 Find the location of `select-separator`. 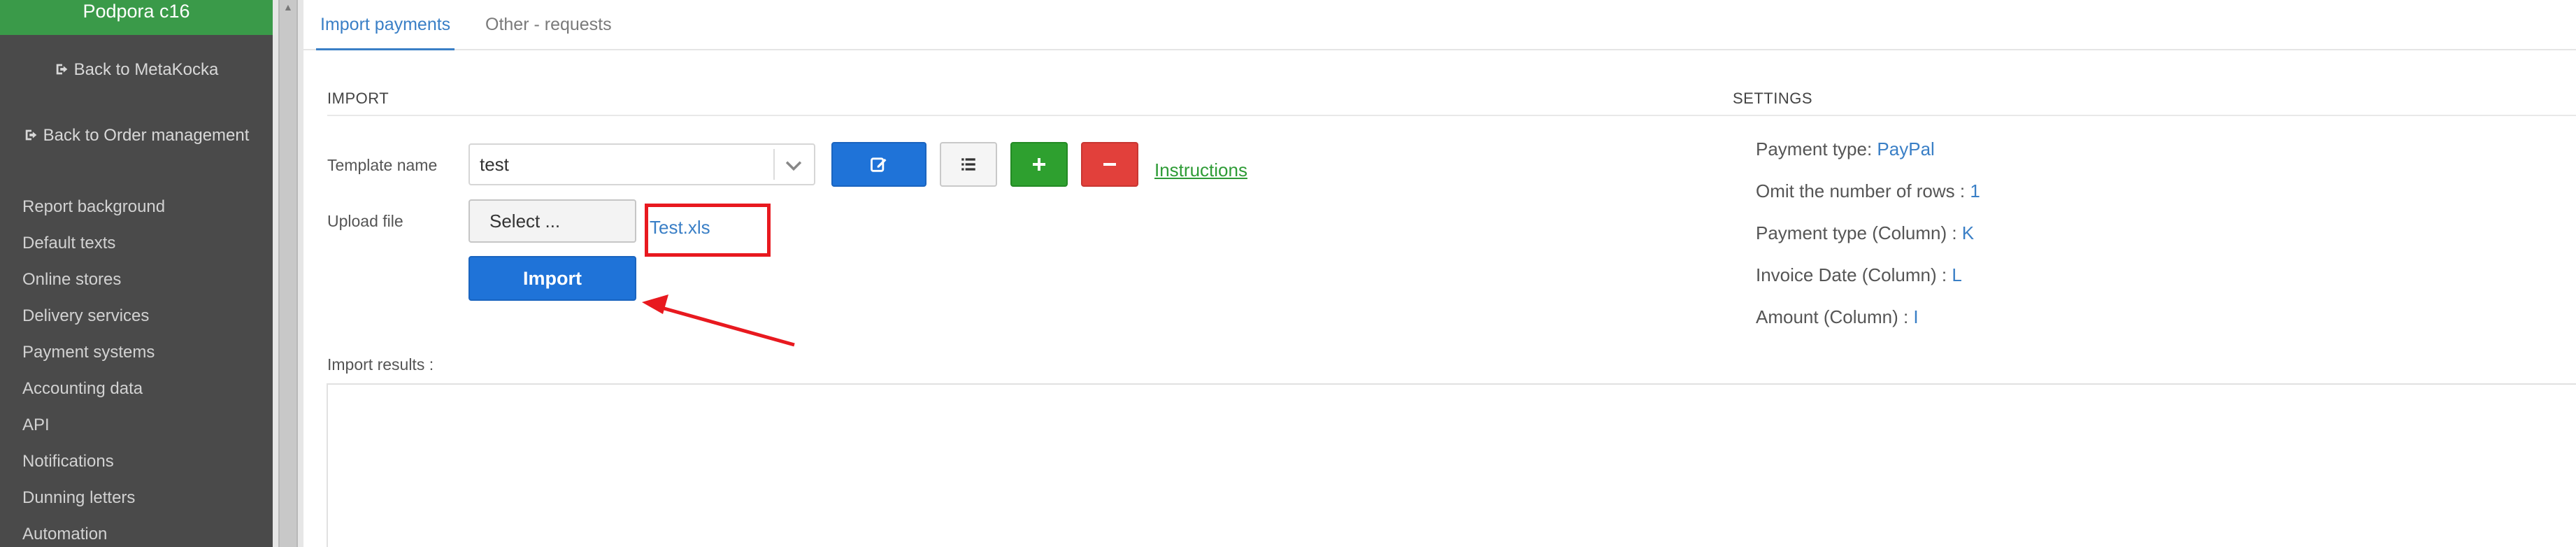

select-separator is located at coordinates (774, 164).